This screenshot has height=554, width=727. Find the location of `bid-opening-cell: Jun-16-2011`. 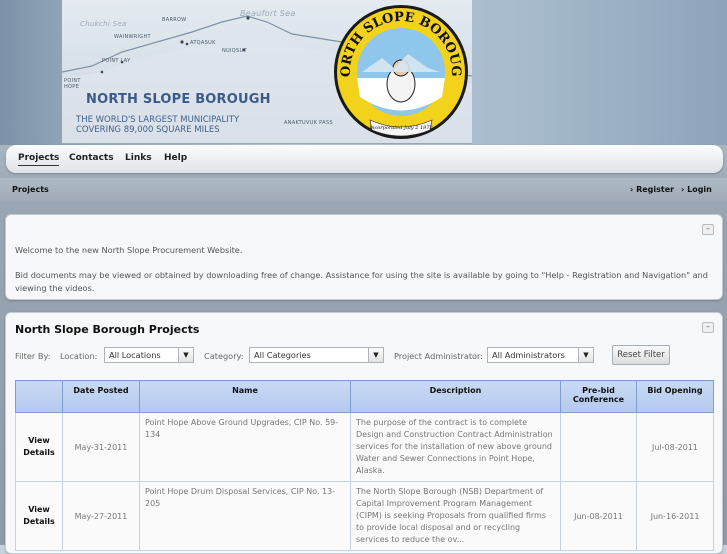

bid-opening-cell: Jun-16-2011 is located at coordinates (675, 516).